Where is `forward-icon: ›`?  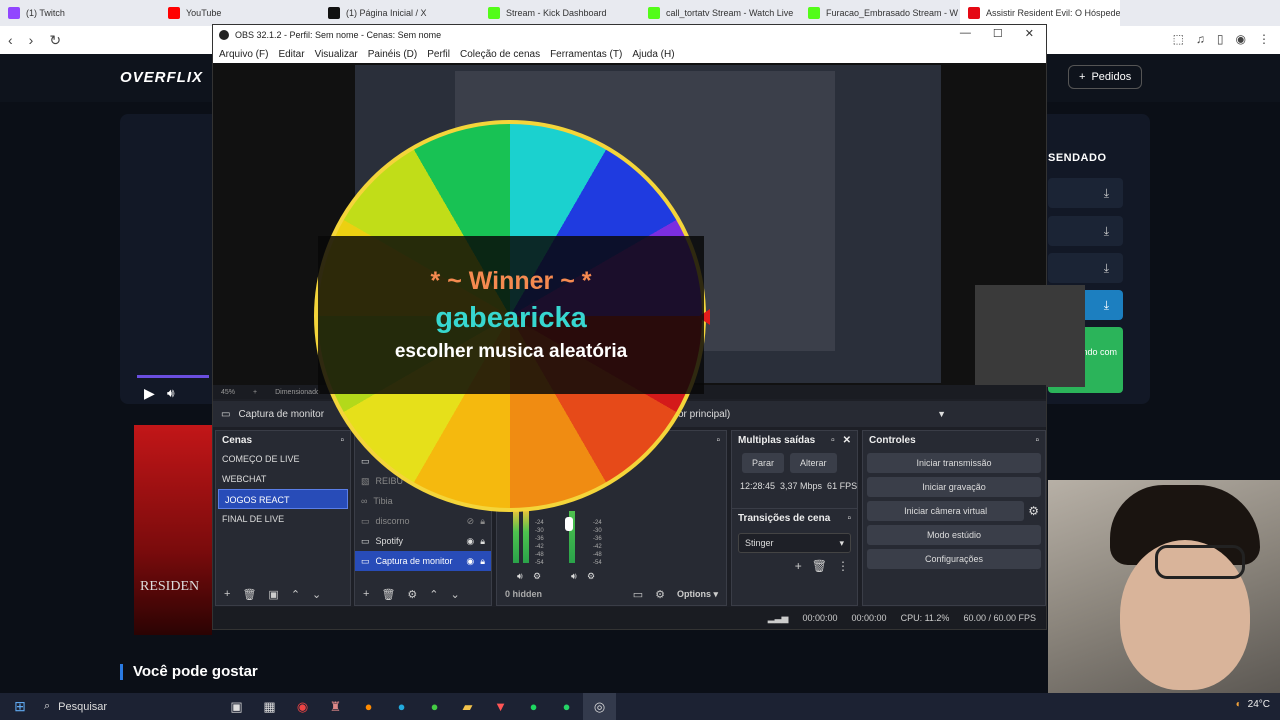 forward-icon: › is located at coordinates (31, 40).